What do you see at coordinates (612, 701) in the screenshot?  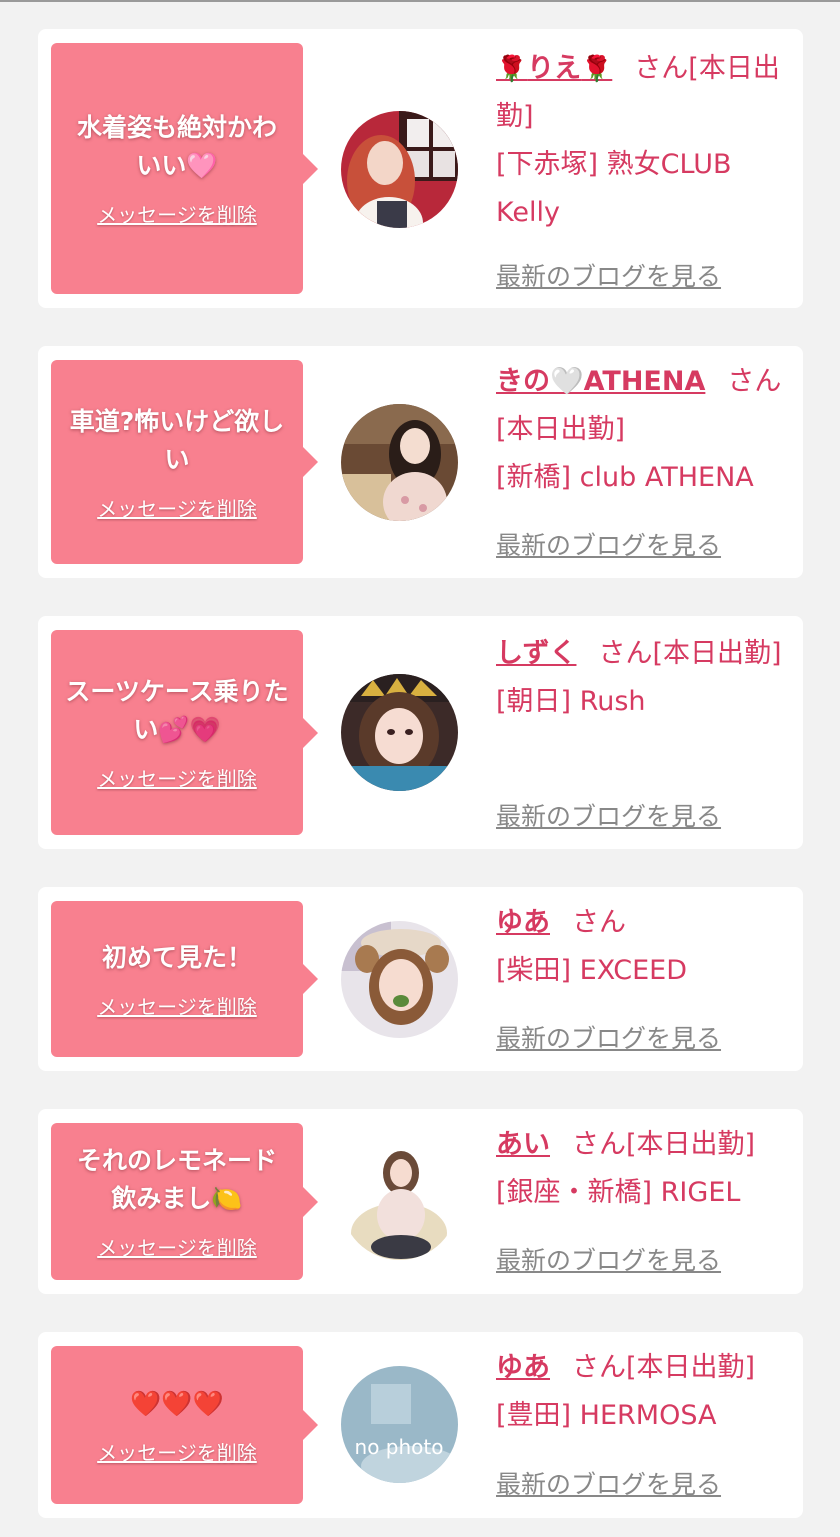 I see `shop-name: Rush` at bounding box center [612, 701].